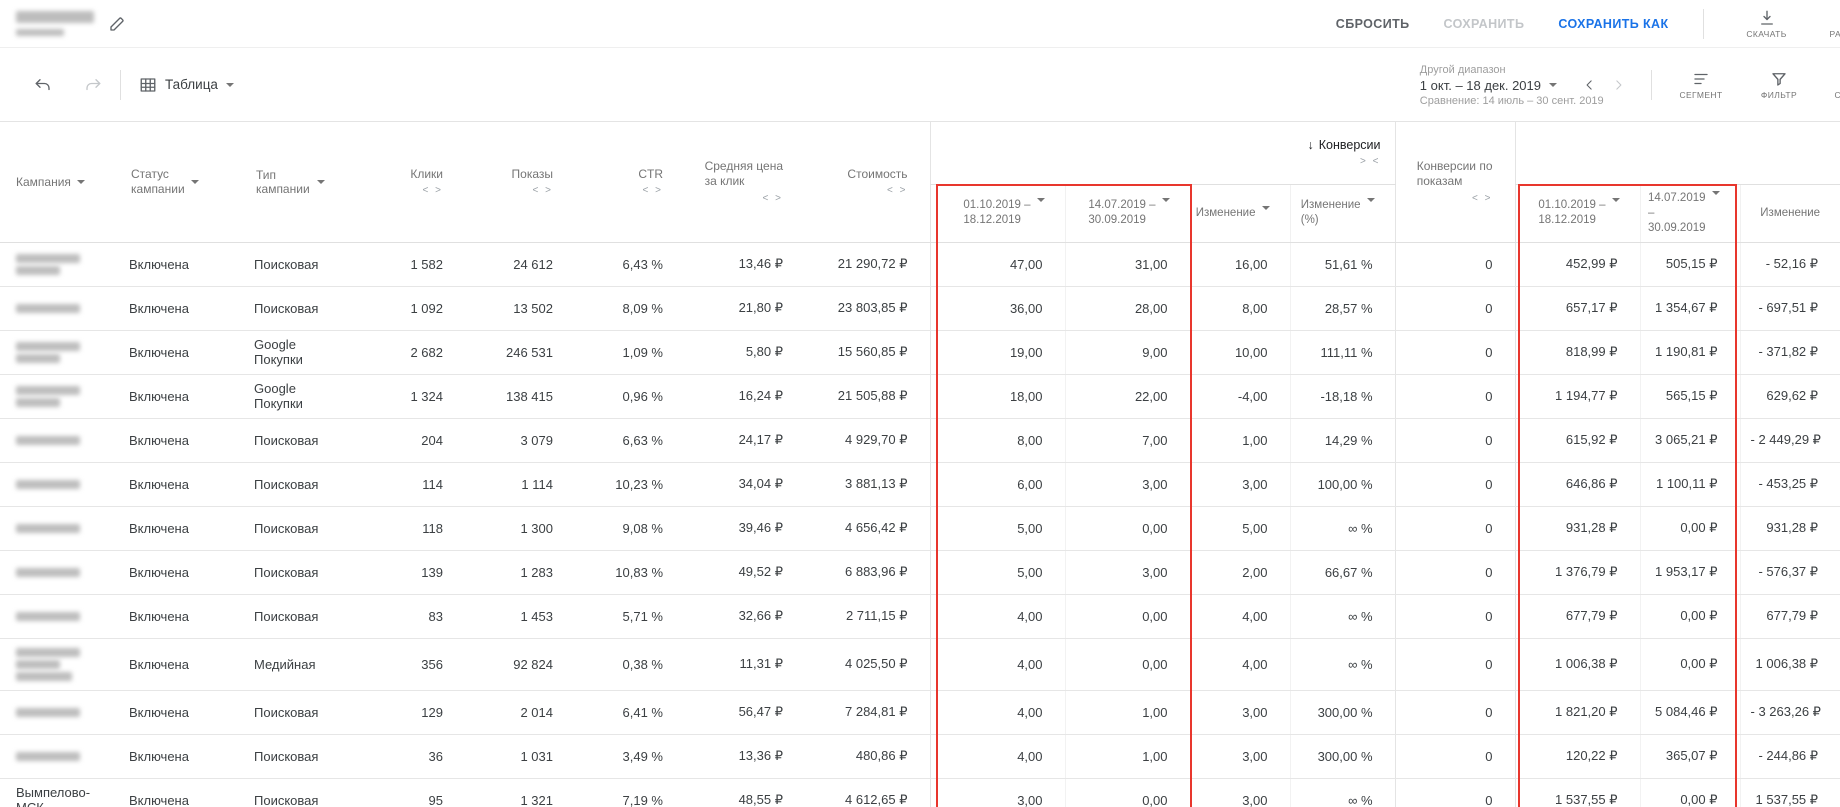  What do you see at coordinates (520, 352) in the screenshot?
I see `metric-cell: 246 531` at bounding box center [520, 352].